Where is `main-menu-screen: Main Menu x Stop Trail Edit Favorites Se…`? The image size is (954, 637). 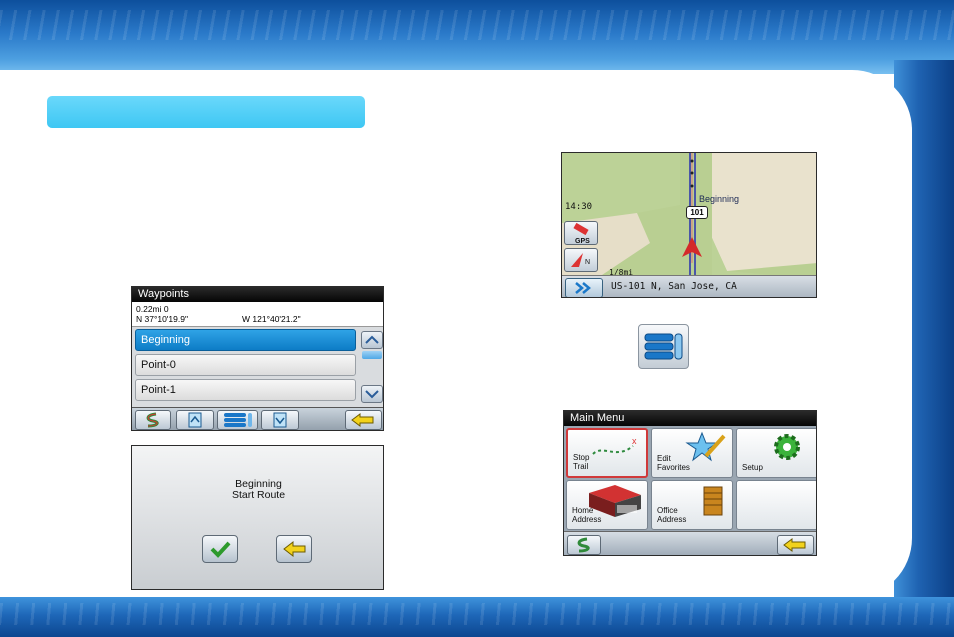 main-menu-screen: Main Menu x Stop Trail Edit Favorites Se… is located at coordinates (690, 483).